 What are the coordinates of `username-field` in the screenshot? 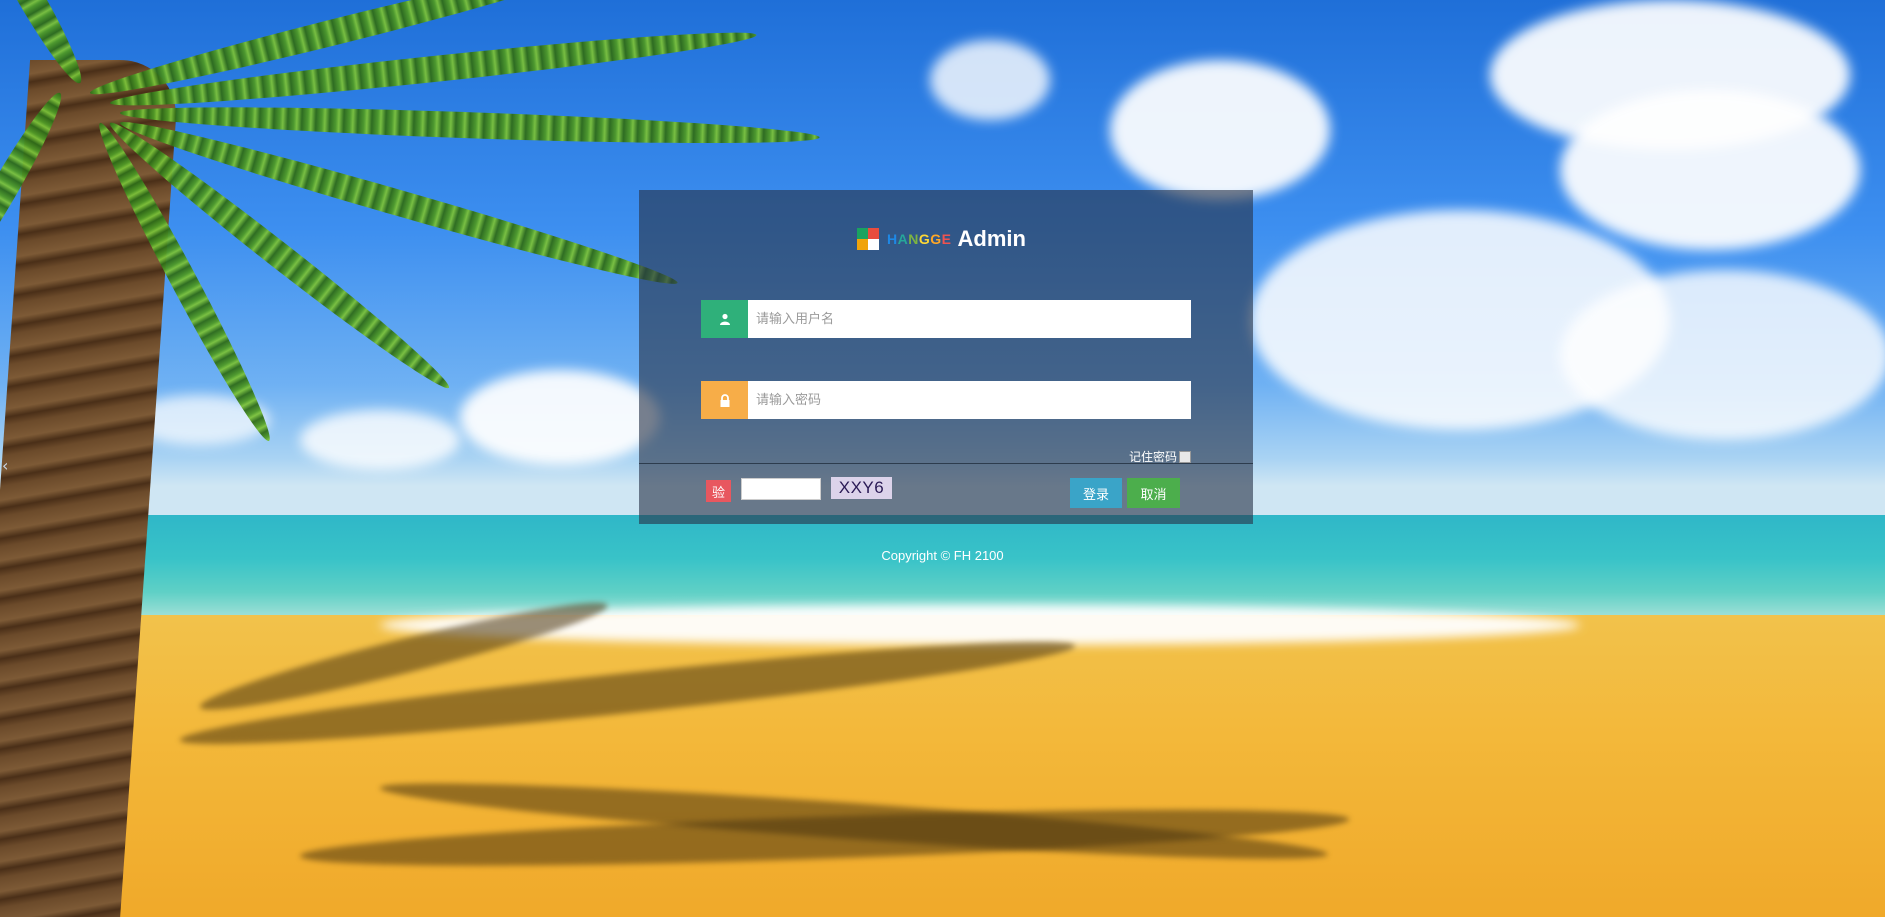 It's located at (946, 319).